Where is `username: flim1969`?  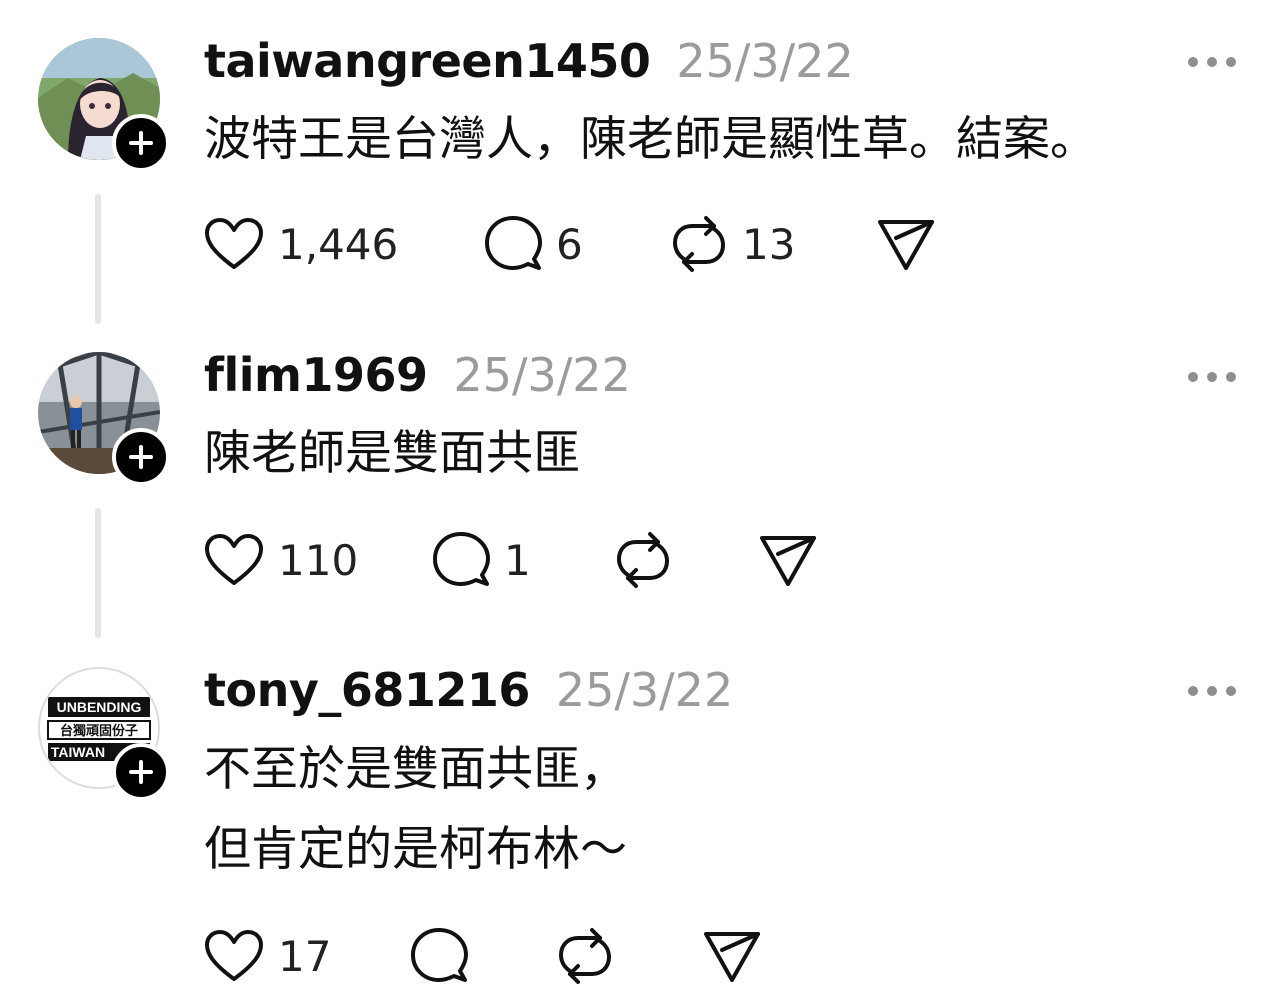 username: flim1969 is located at coordinates (316, 375).